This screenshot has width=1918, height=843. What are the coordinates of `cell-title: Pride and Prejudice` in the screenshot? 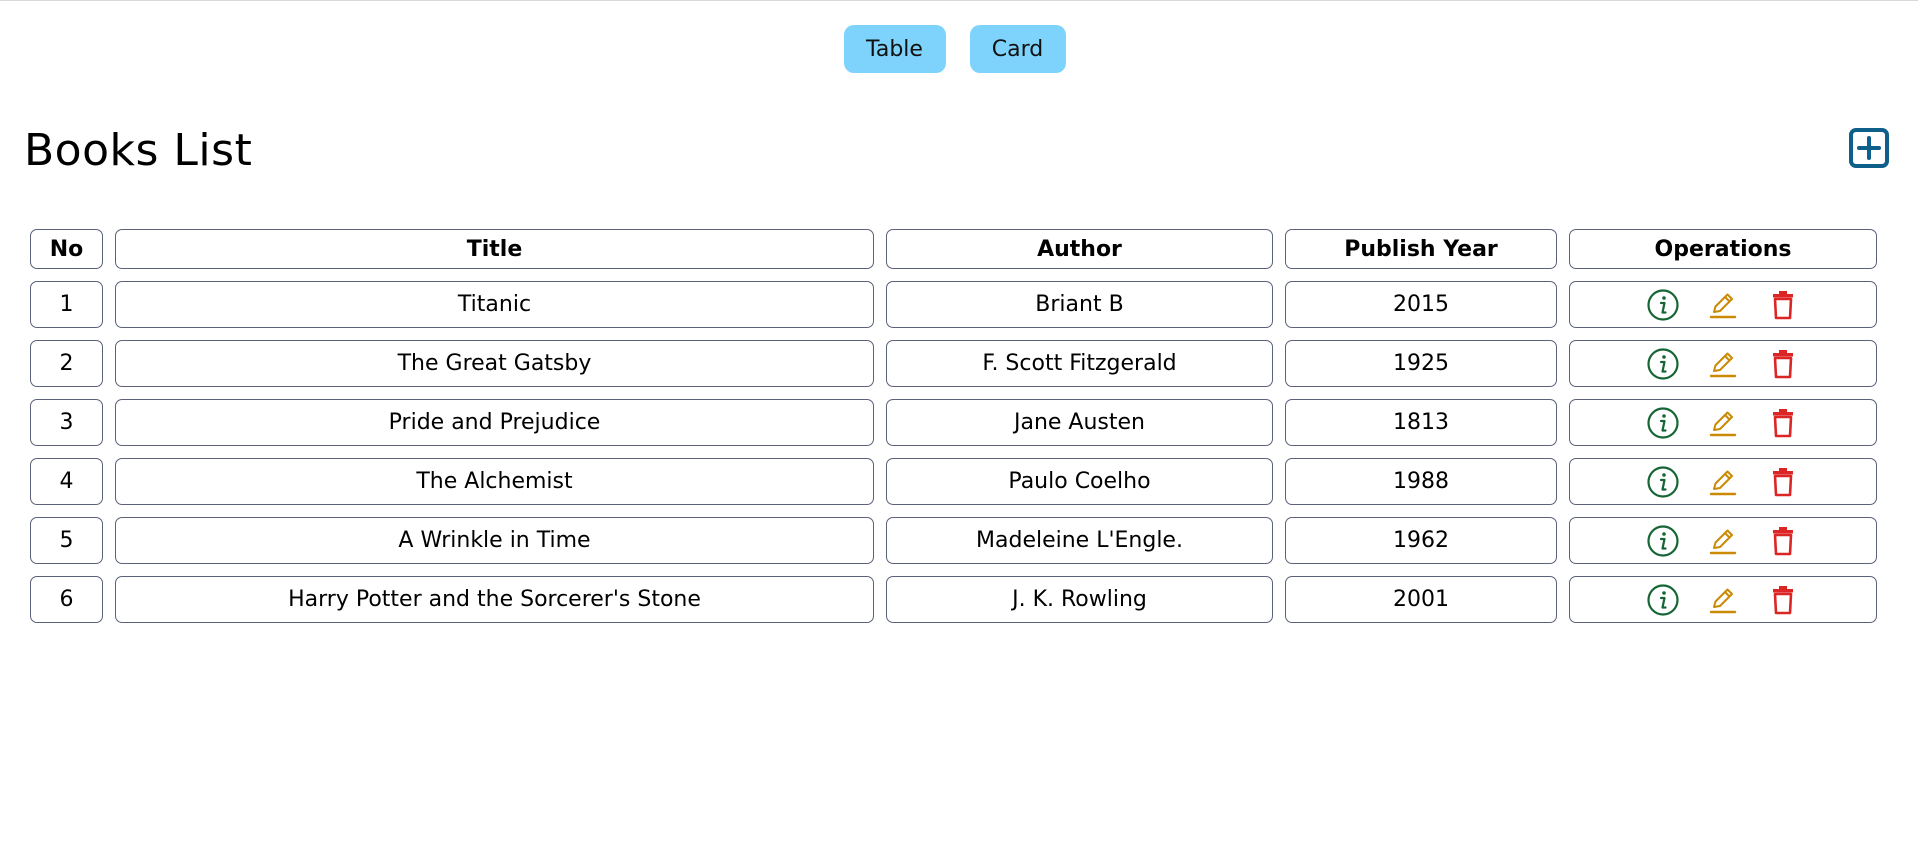 It's located at (494, 422).